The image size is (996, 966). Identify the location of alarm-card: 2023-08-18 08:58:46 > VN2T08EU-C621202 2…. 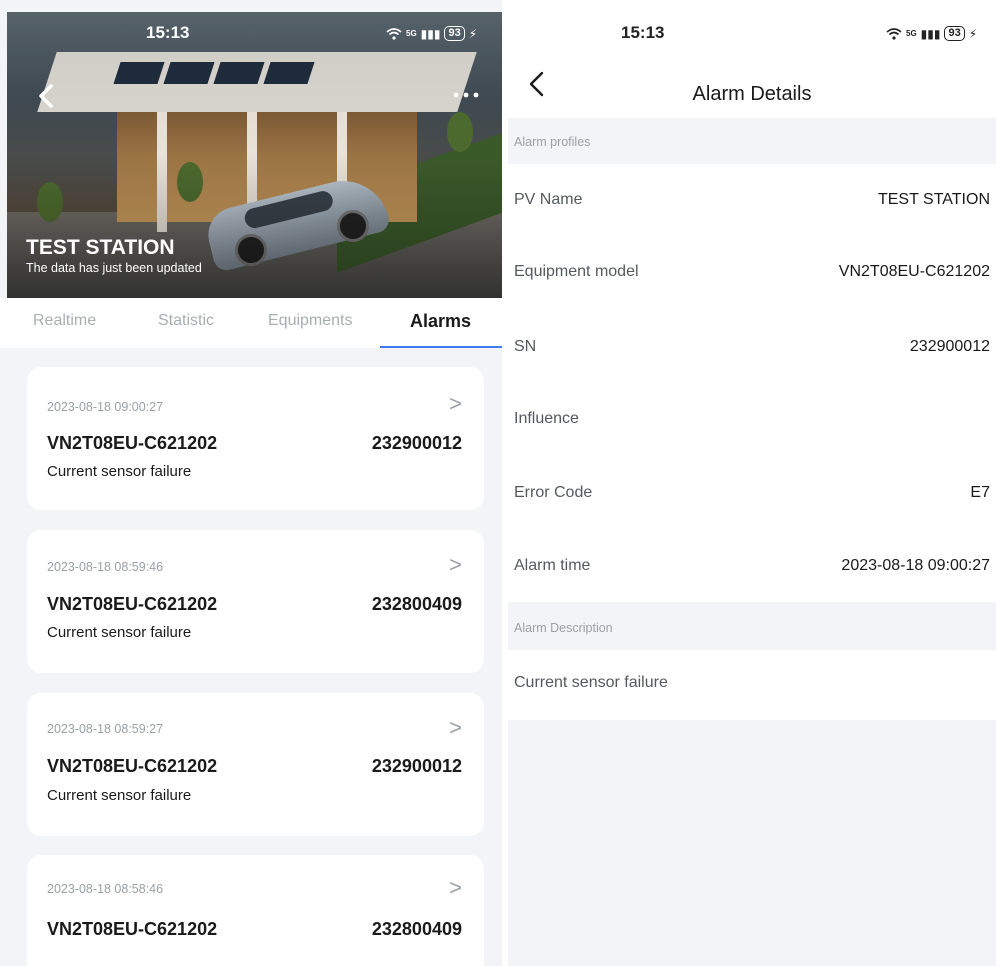
(255, 910).